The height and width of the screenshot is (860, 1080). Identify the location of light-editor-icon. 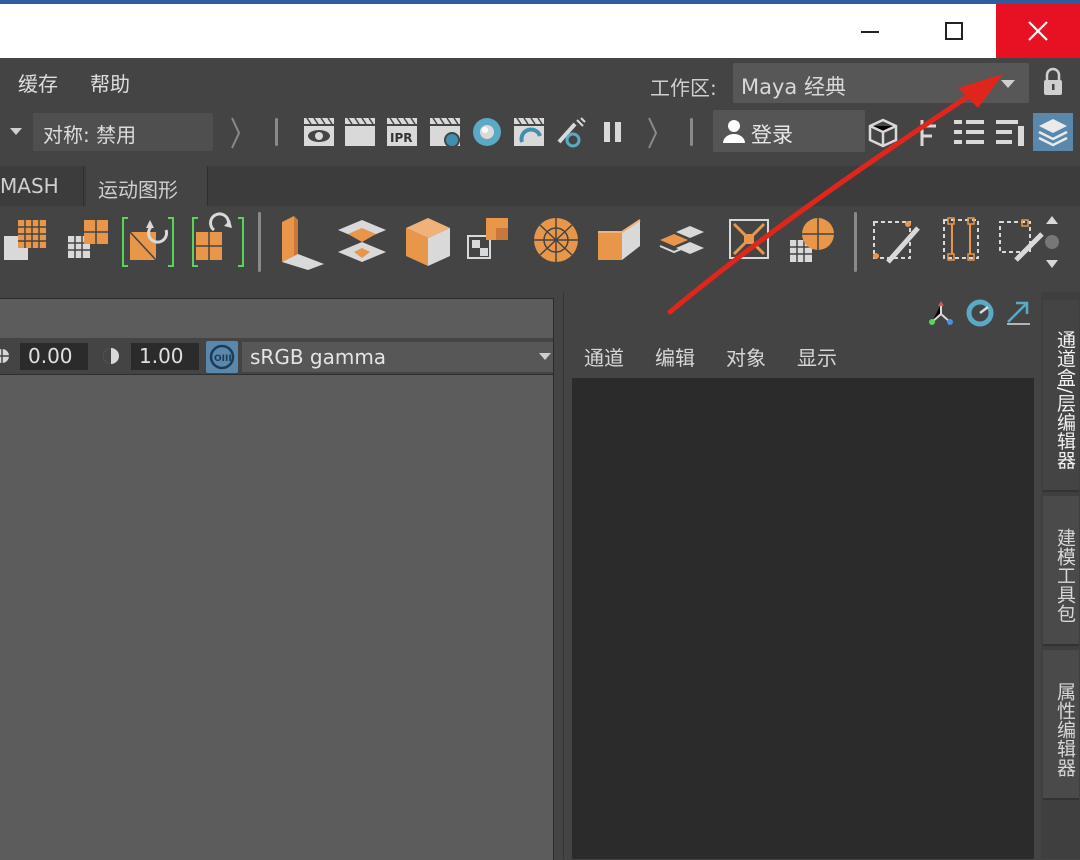
(570, 132).